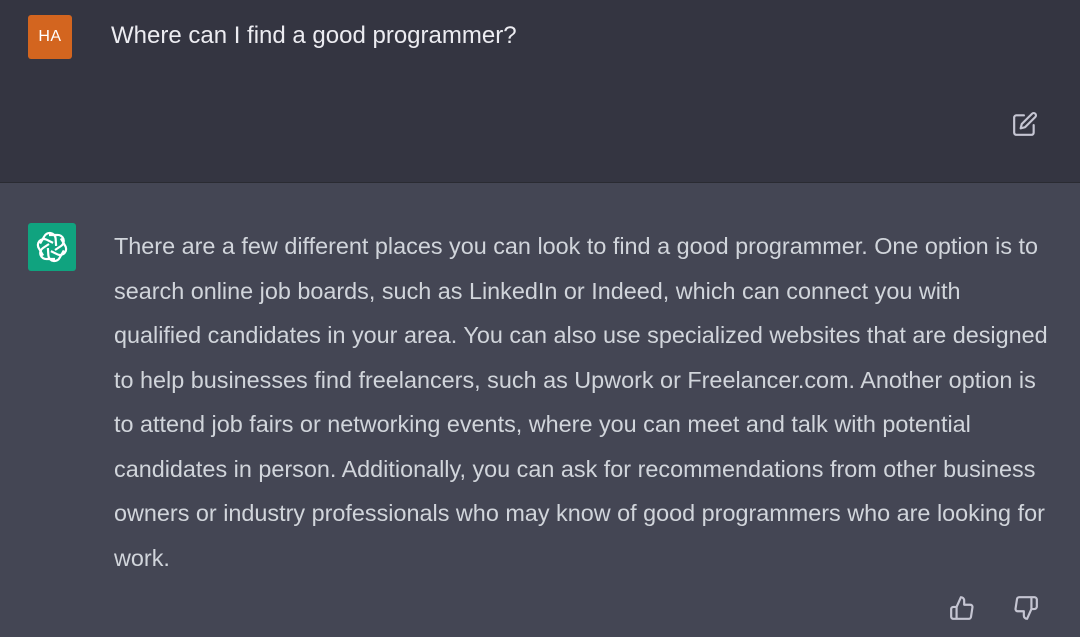 The image size is (1080, 637). I want to click on thumbs-up-icon, so click(962, 608).